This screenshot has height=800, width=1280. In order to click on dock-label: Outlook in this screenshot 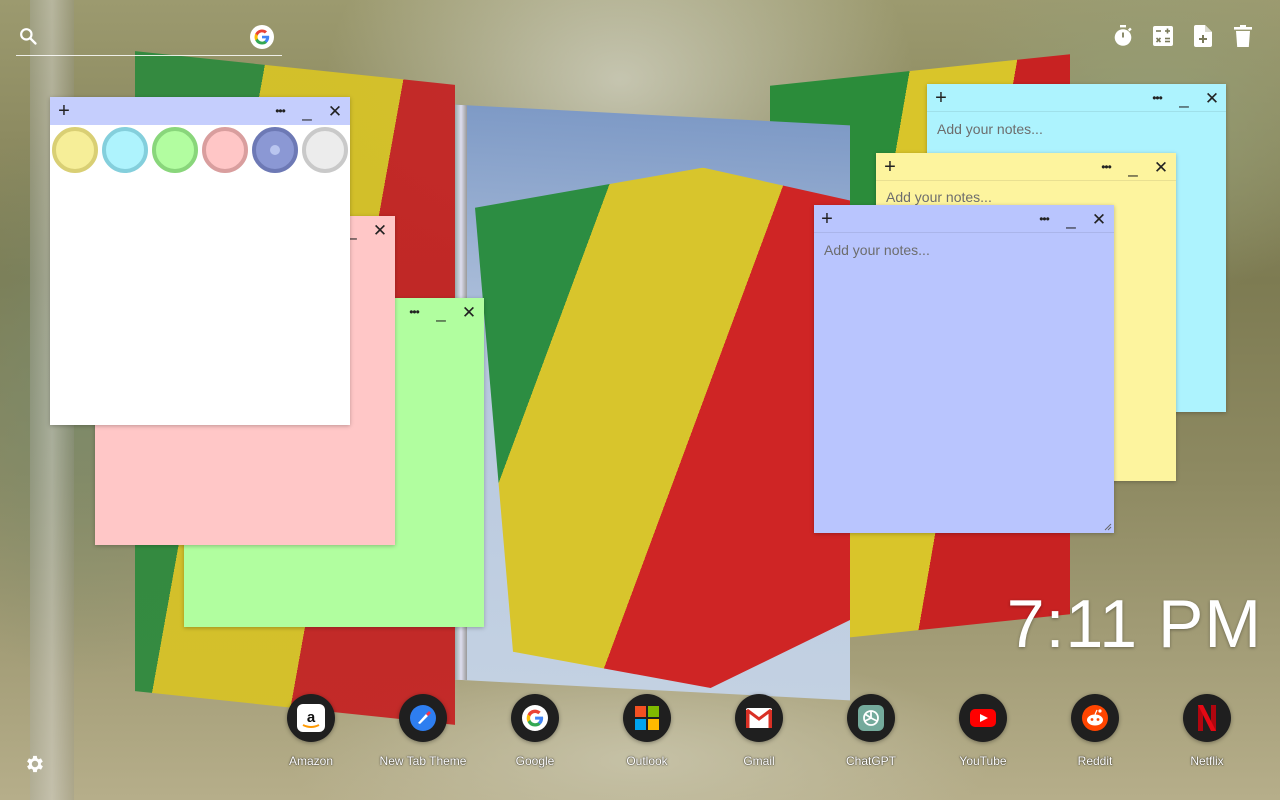, I will do `click(647, 761)`.